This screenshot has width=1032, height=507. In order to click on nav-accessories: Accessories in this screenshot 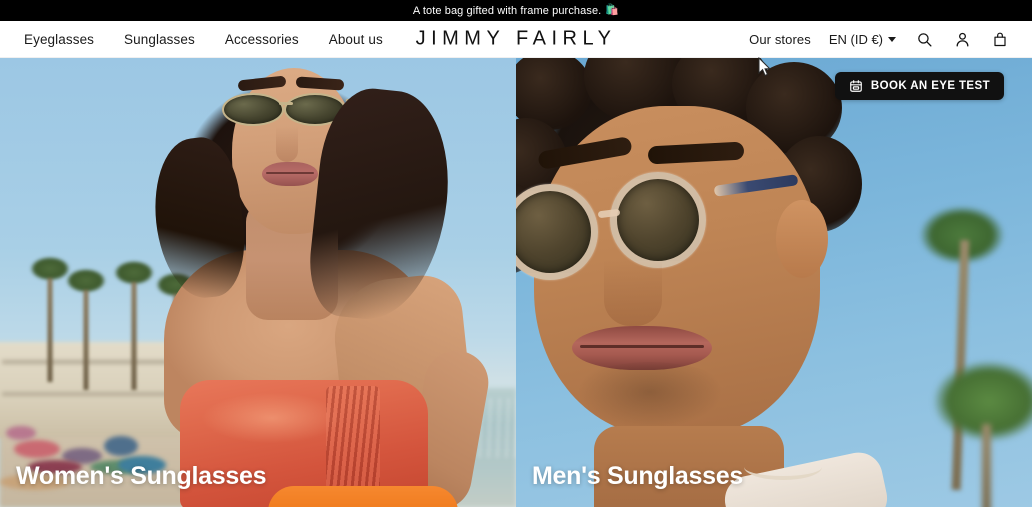, I will do `click(262, 39)`.